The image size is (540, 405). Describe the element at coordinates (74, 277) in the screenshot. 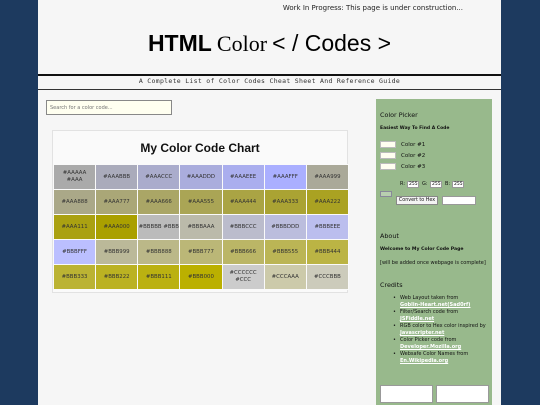

I see `color-cell: #BBB333` at that location.